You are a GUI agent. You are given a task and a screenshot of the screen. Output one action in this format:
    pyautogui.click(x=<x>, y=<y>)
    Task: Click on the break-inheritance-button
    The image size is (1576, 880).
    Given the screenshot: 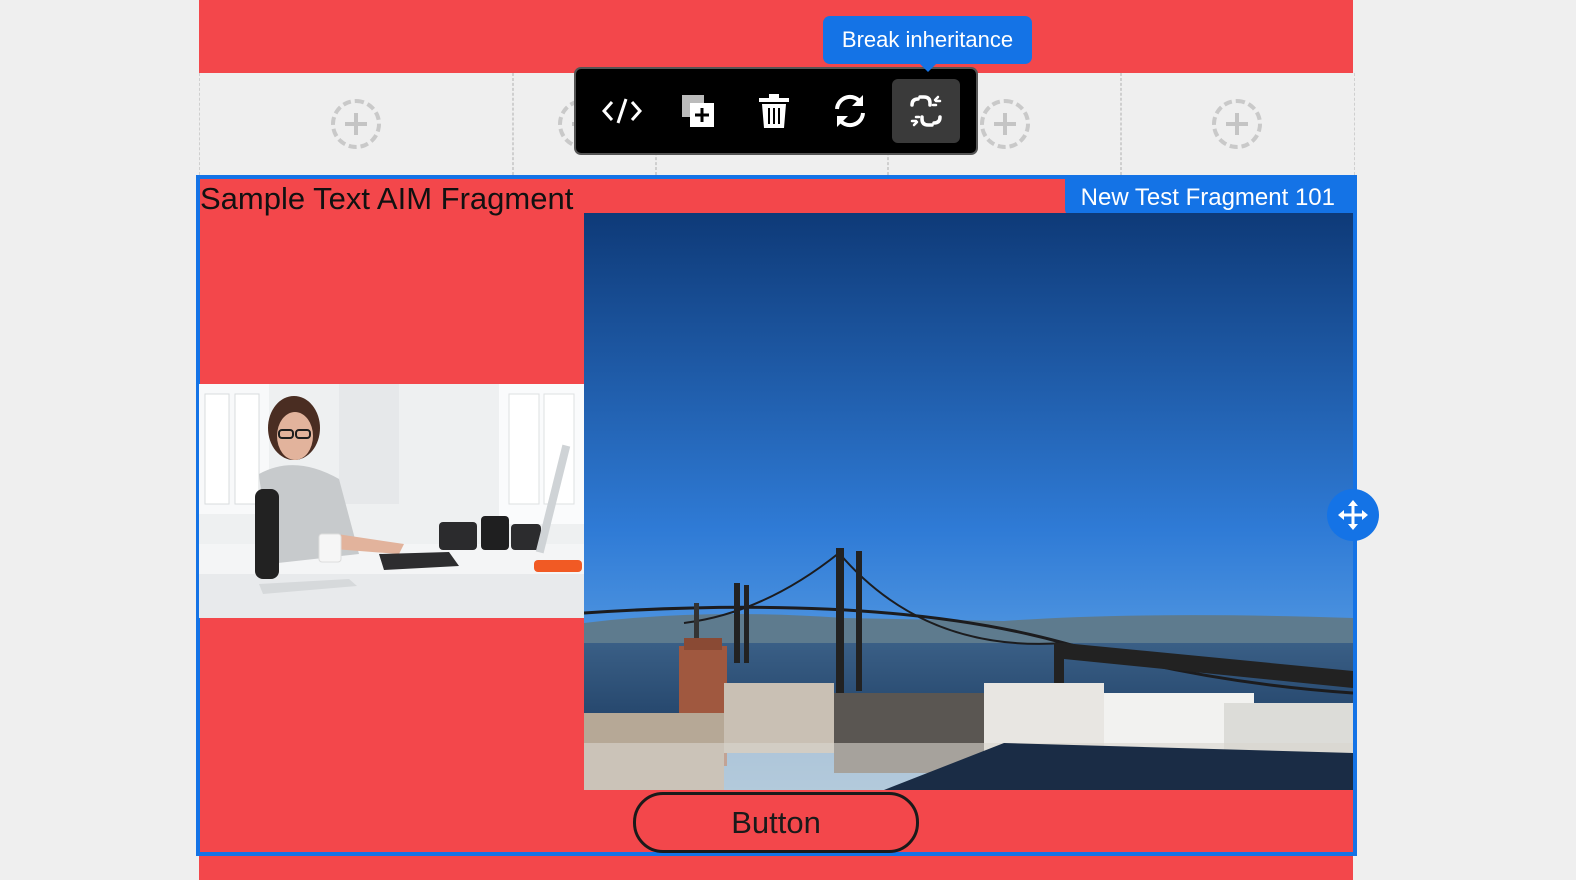 What is the action you would take?
    pyautogui.click(x=926, y=111)
    